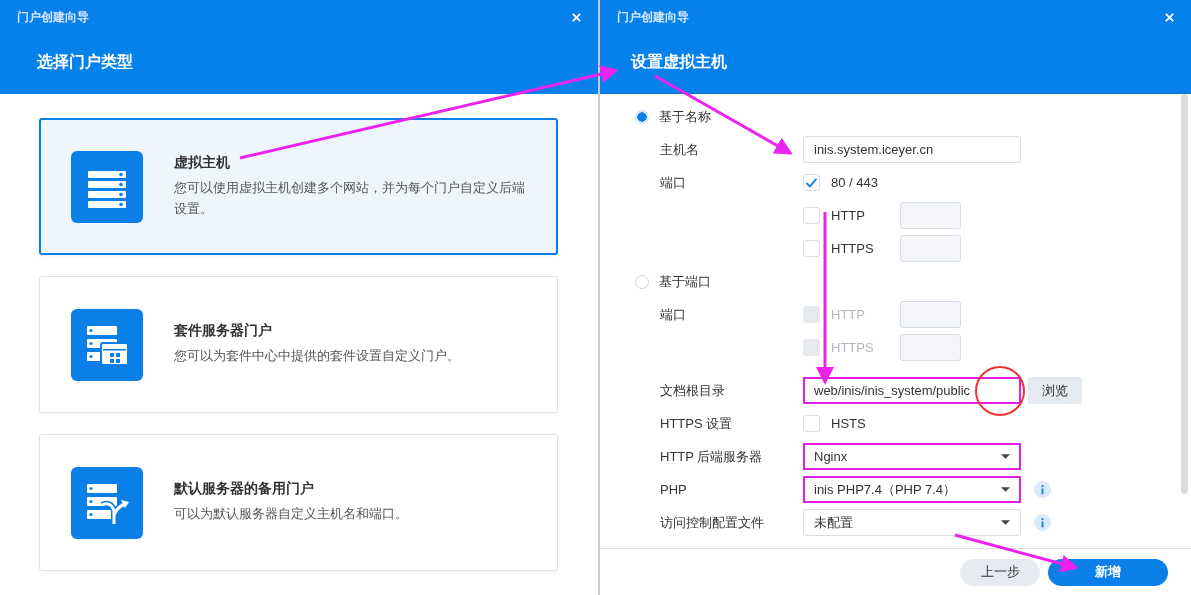 This screenshot has height=595, width=1191. I want to click on text-field: web/inis/inis_system/public, so click(912, 390).